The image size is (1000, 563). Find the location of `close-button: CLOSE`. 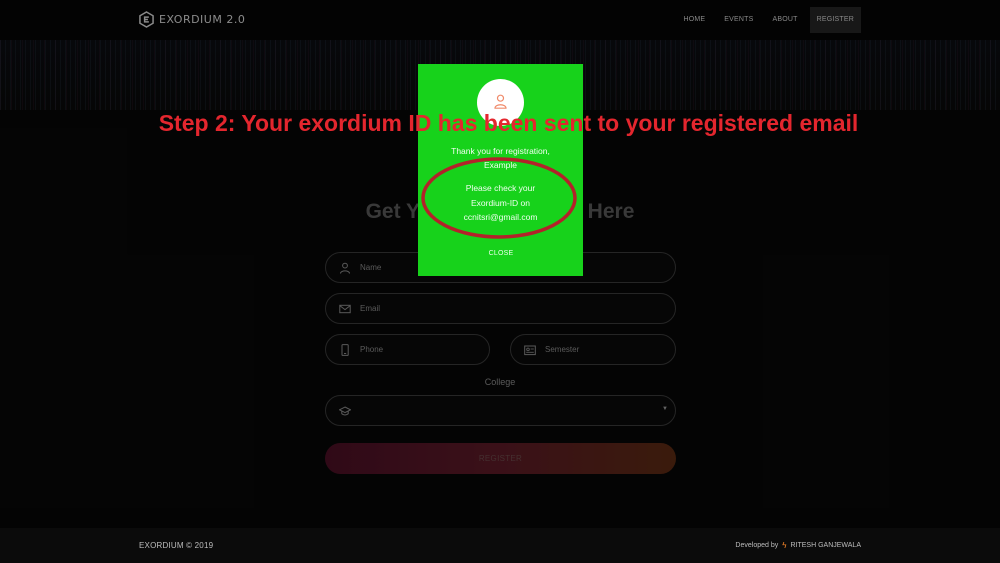

close-button: CLOSE is located at coordinates (501, 254).